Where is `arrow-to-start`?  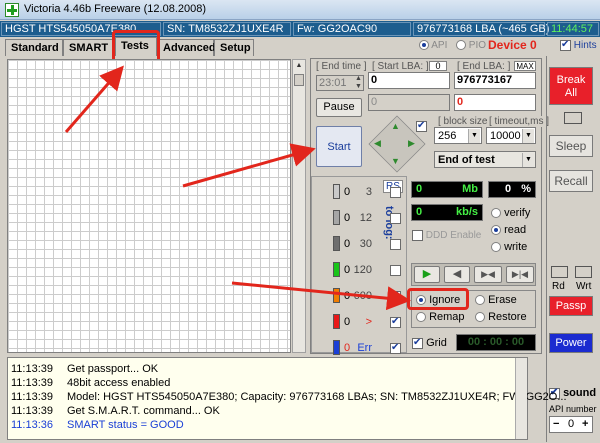
arrow-to-start is located at coordinates (249, 165).